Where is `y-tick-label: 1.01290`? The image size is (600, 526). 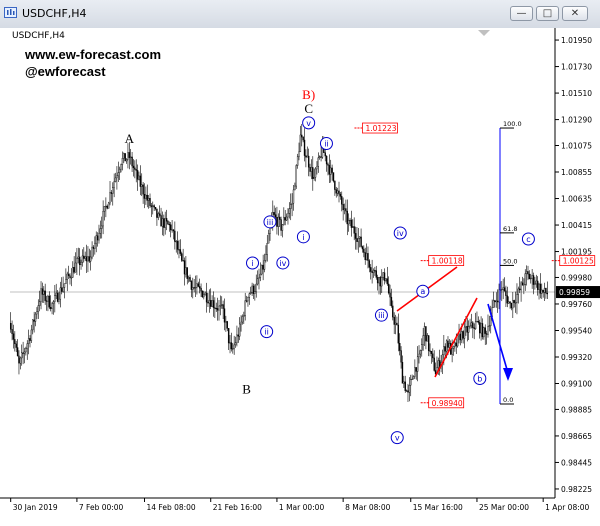
y-tick-label: 1.01290 is located at coordinates (576, 120).